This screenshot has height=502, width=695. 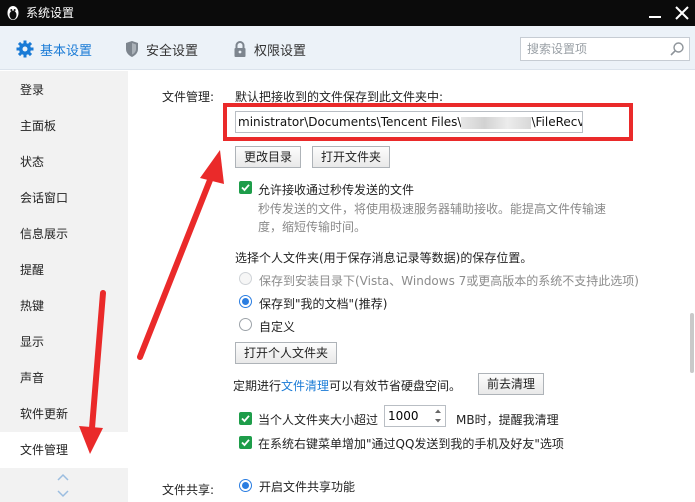 I want to click on tab-label: 权限设置, so click(x=280, y=51).